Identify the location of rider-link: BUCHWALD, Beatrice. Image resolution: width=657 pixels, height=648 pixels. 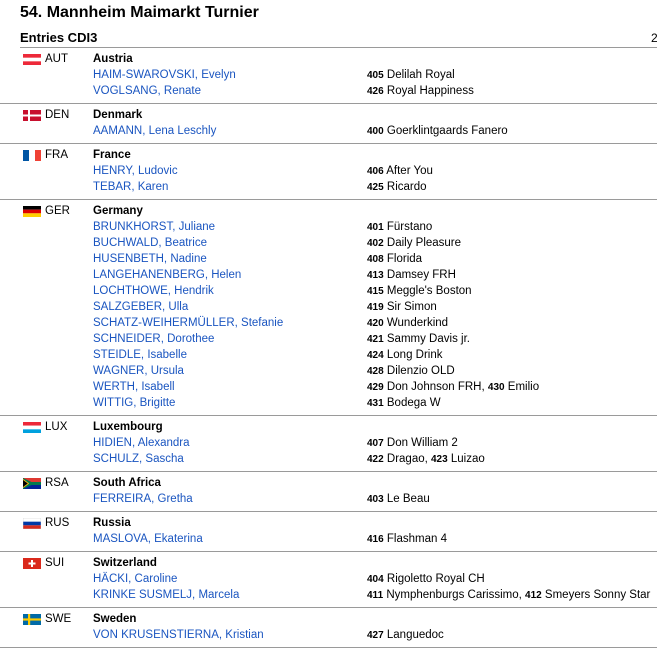
(150, 243).